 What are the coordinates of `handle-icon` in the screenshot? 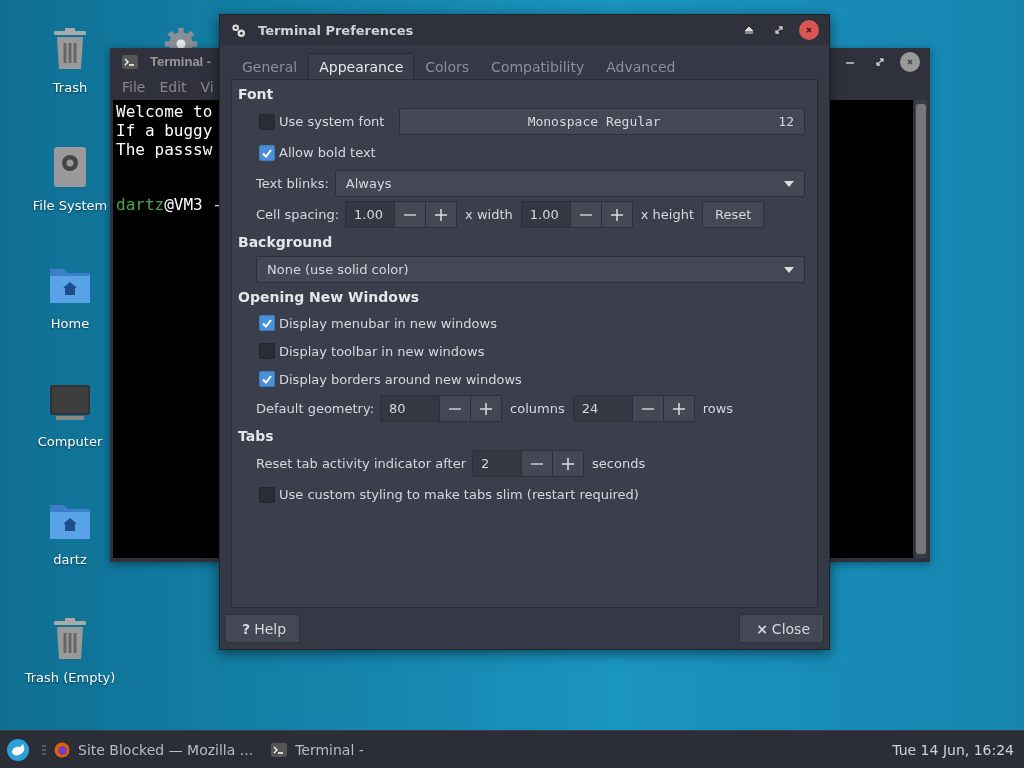 It's located at (44, 749).